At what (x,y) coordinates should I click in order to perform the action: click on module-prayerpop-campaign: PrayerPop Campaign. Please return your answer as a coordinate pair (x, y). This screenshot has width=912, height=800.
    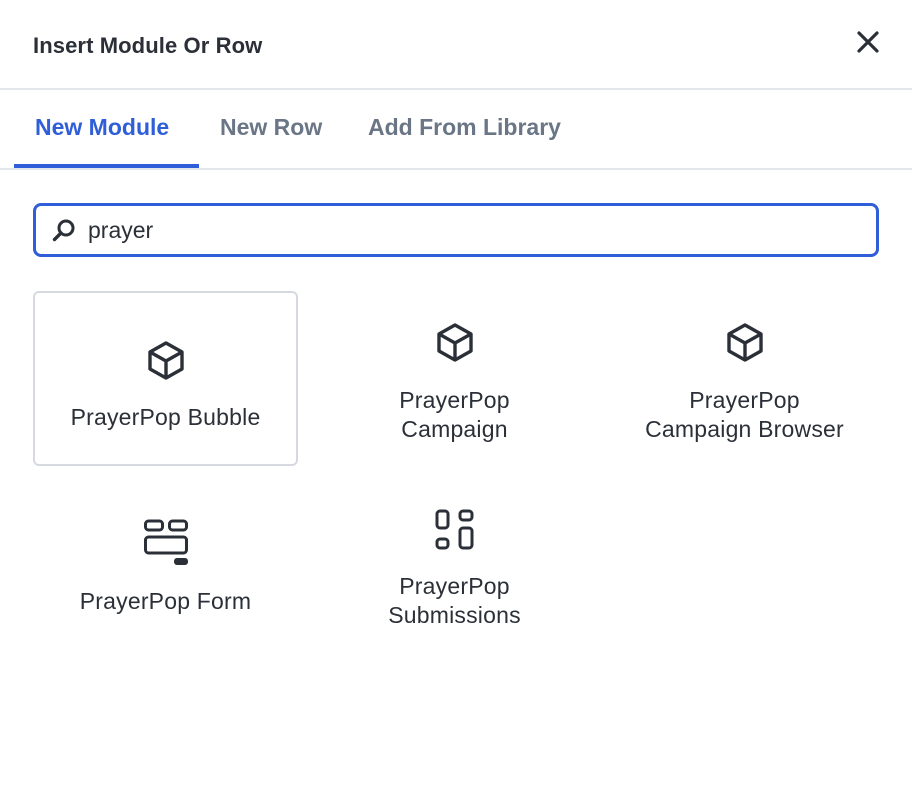
    Looking at the image, I should click on (454, 378).